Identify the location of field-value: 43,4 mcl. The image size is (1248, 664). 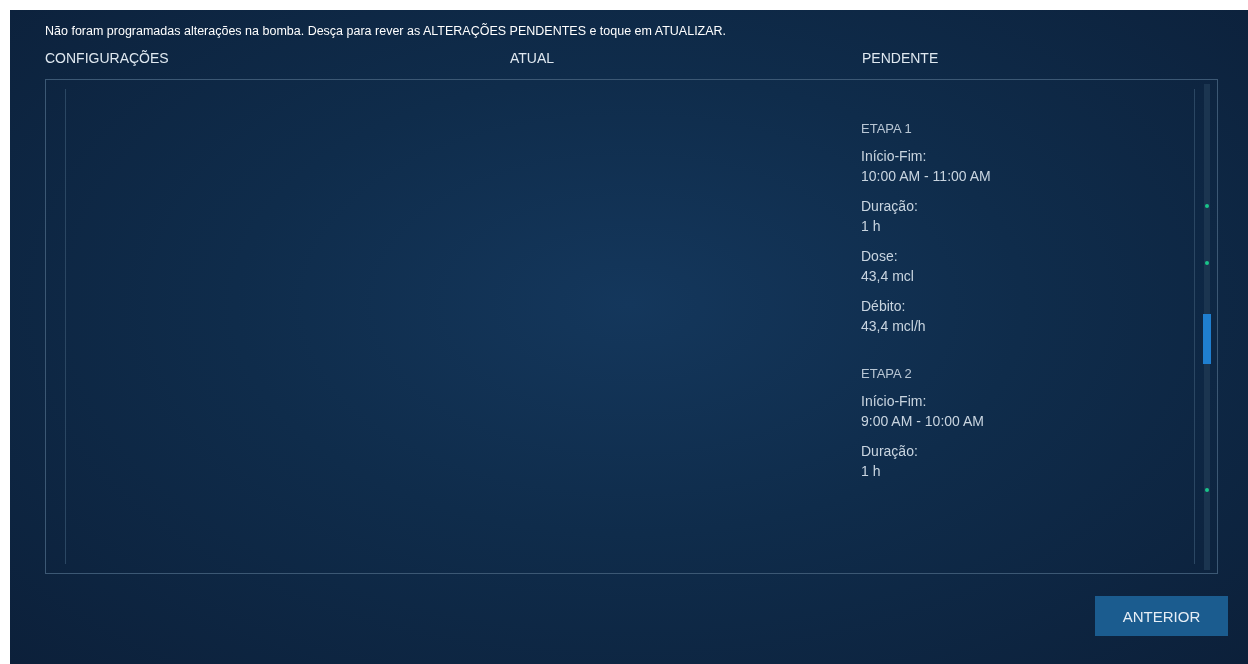
(888, 276).